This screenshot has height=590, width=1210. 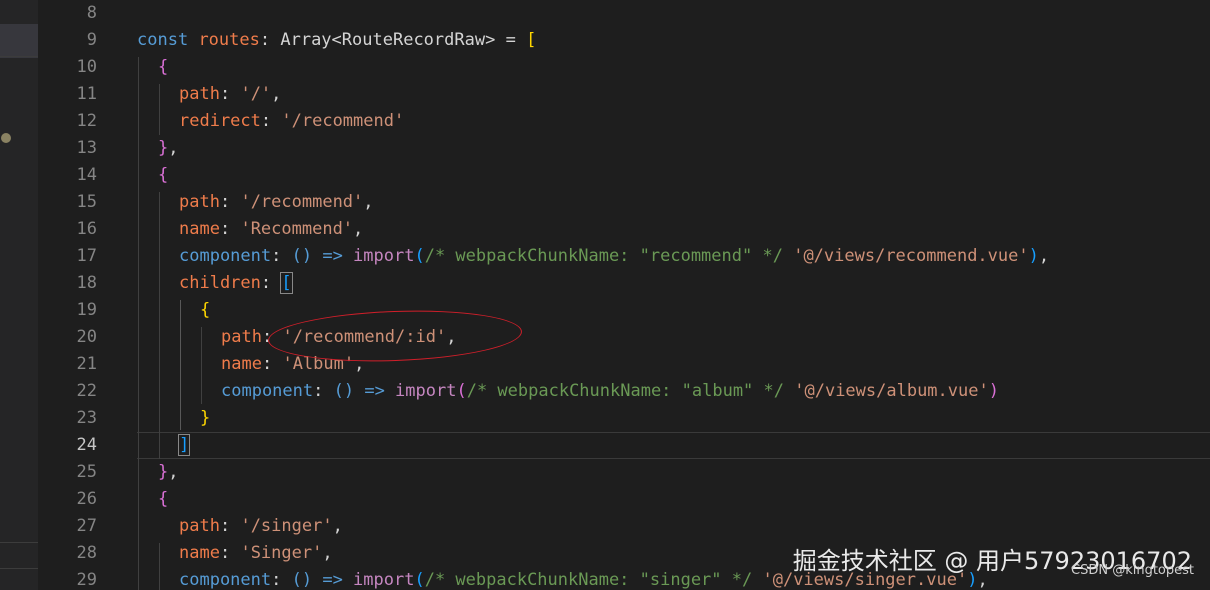 What do you see at coordinates (1132, 570) in the screenshot?
I see `watermark-sub: CSDN @kingtopest` at bounding box center [1132, 570].